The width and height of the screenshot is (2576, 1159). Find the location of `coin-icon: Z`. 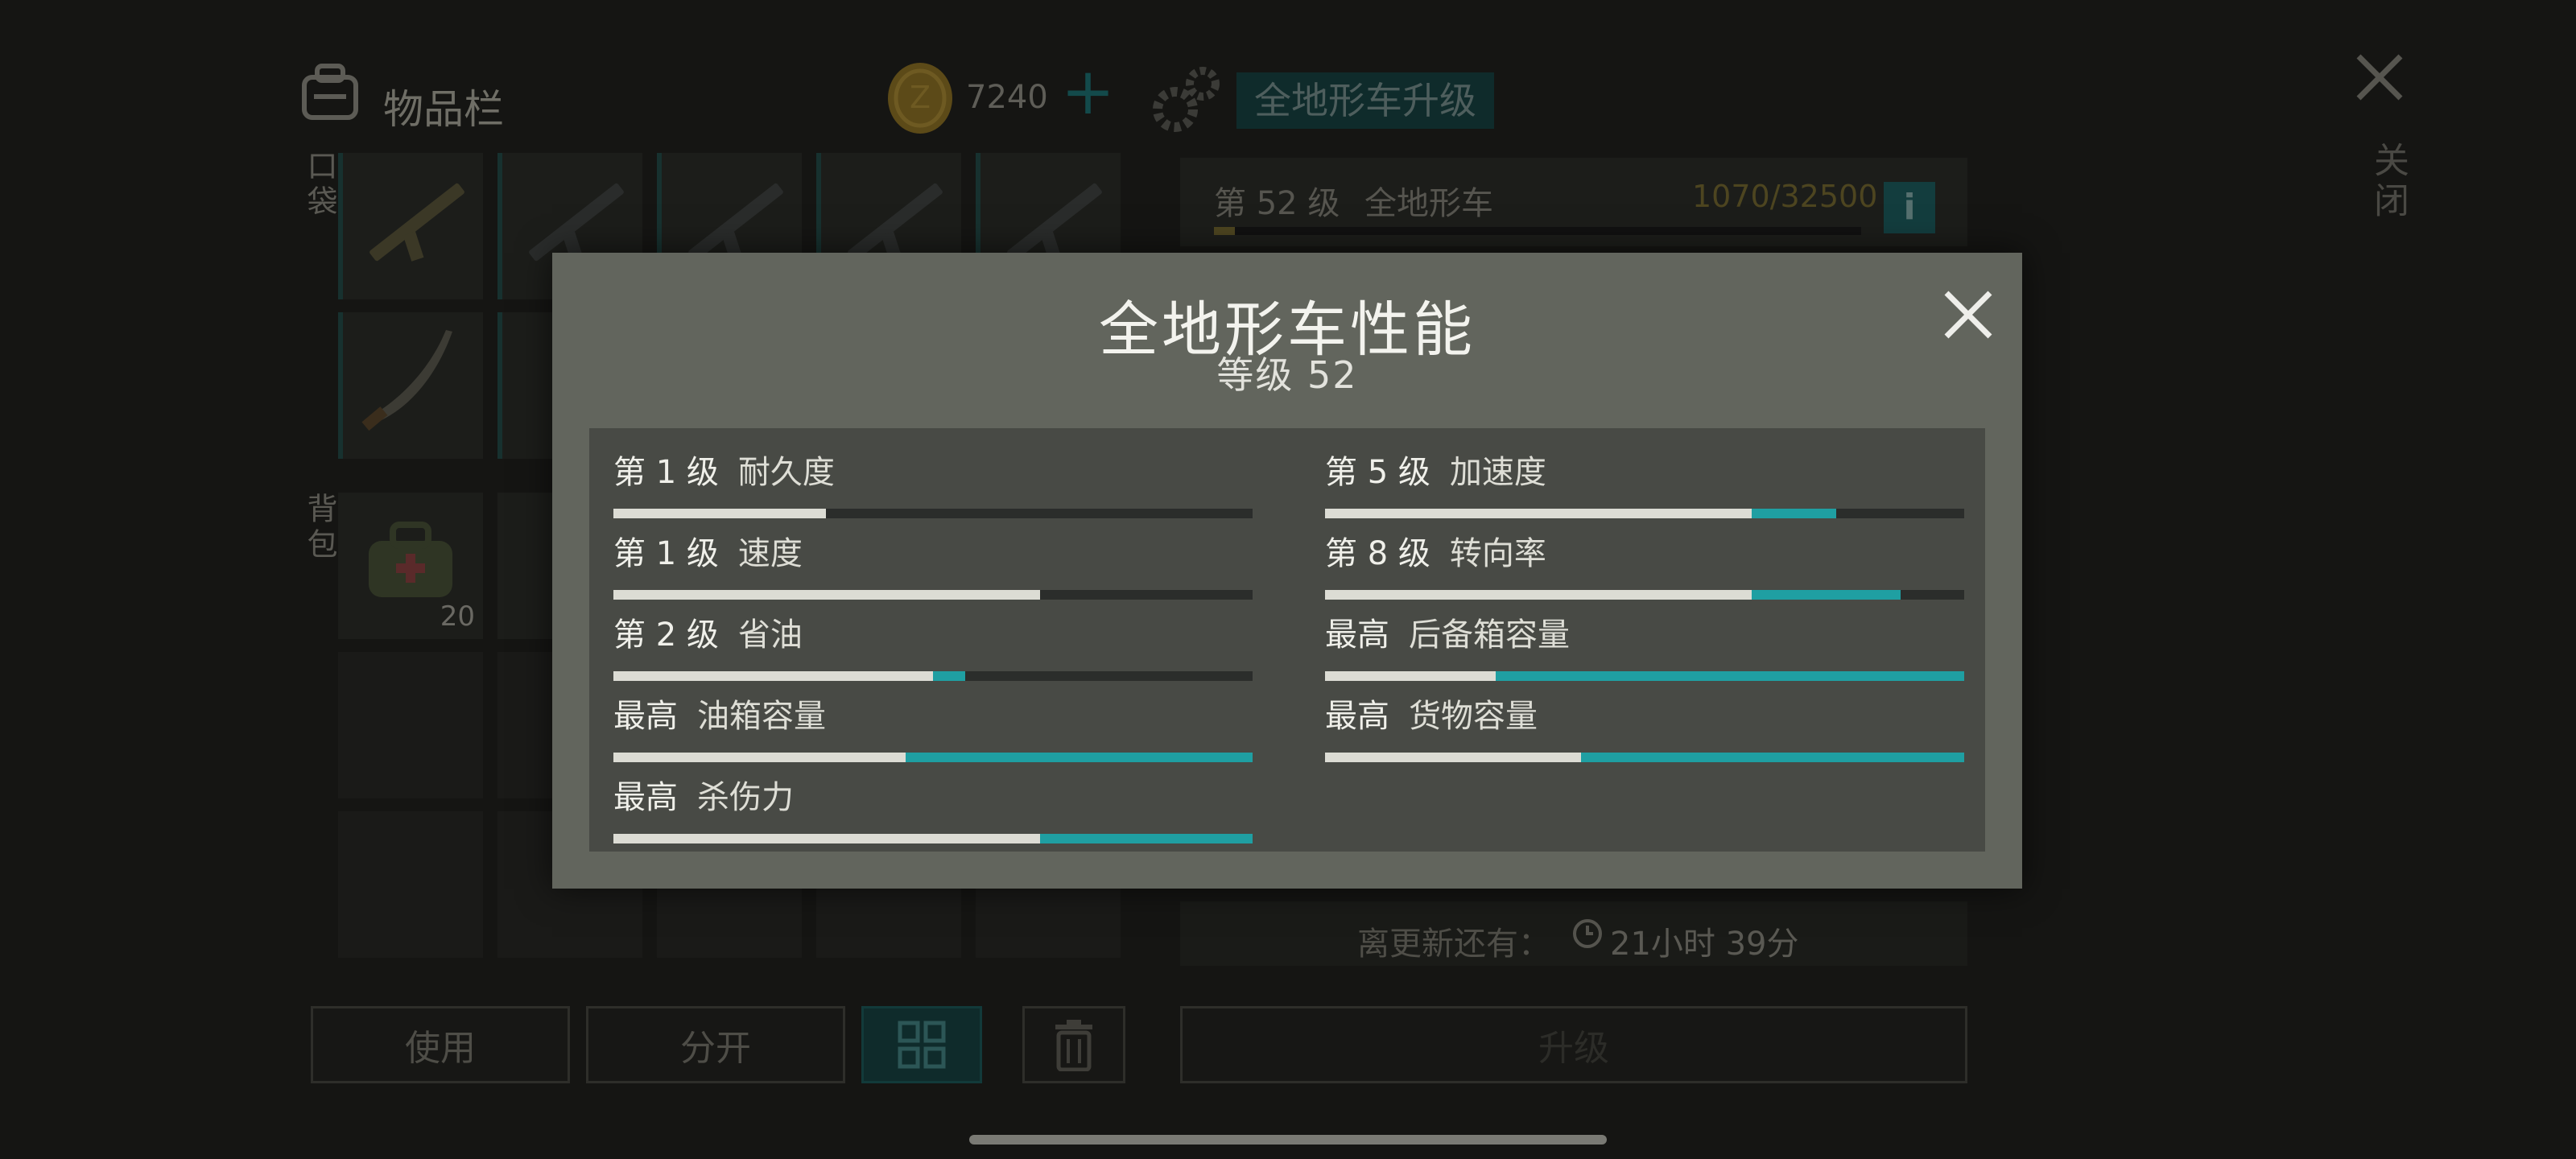

coin-icon: Z is located at coordinates (920, 98).